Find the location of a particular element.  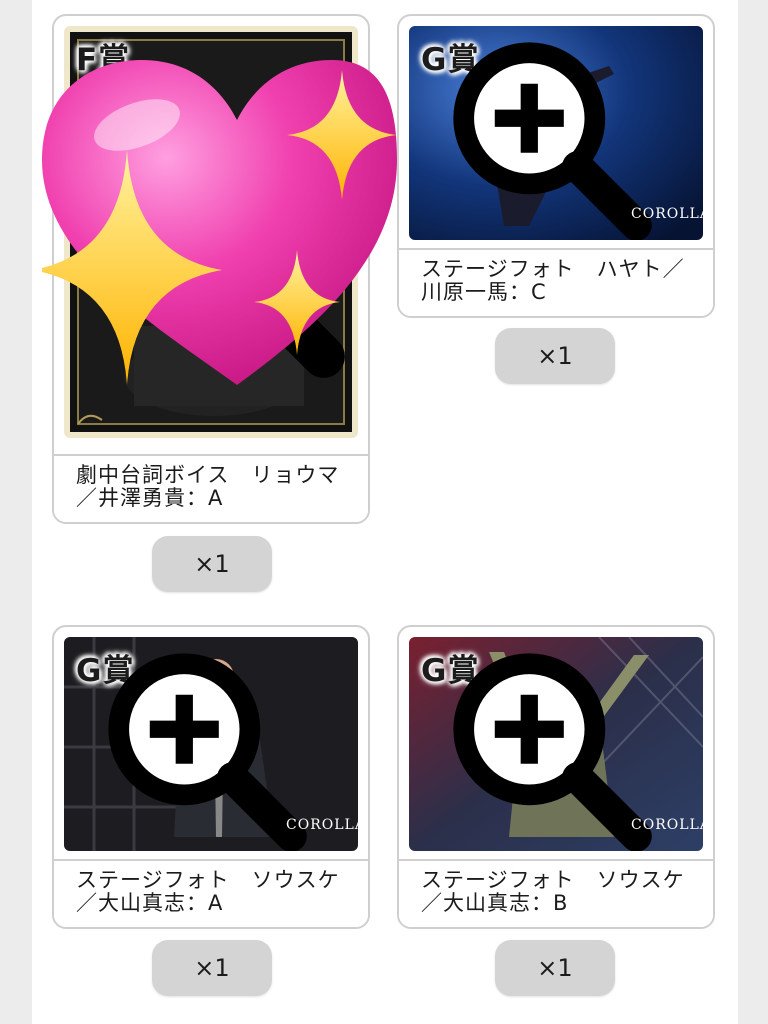

prize-name: ステージフォト ハヤト／川原一馬：C is located at coordinates (556, 282).